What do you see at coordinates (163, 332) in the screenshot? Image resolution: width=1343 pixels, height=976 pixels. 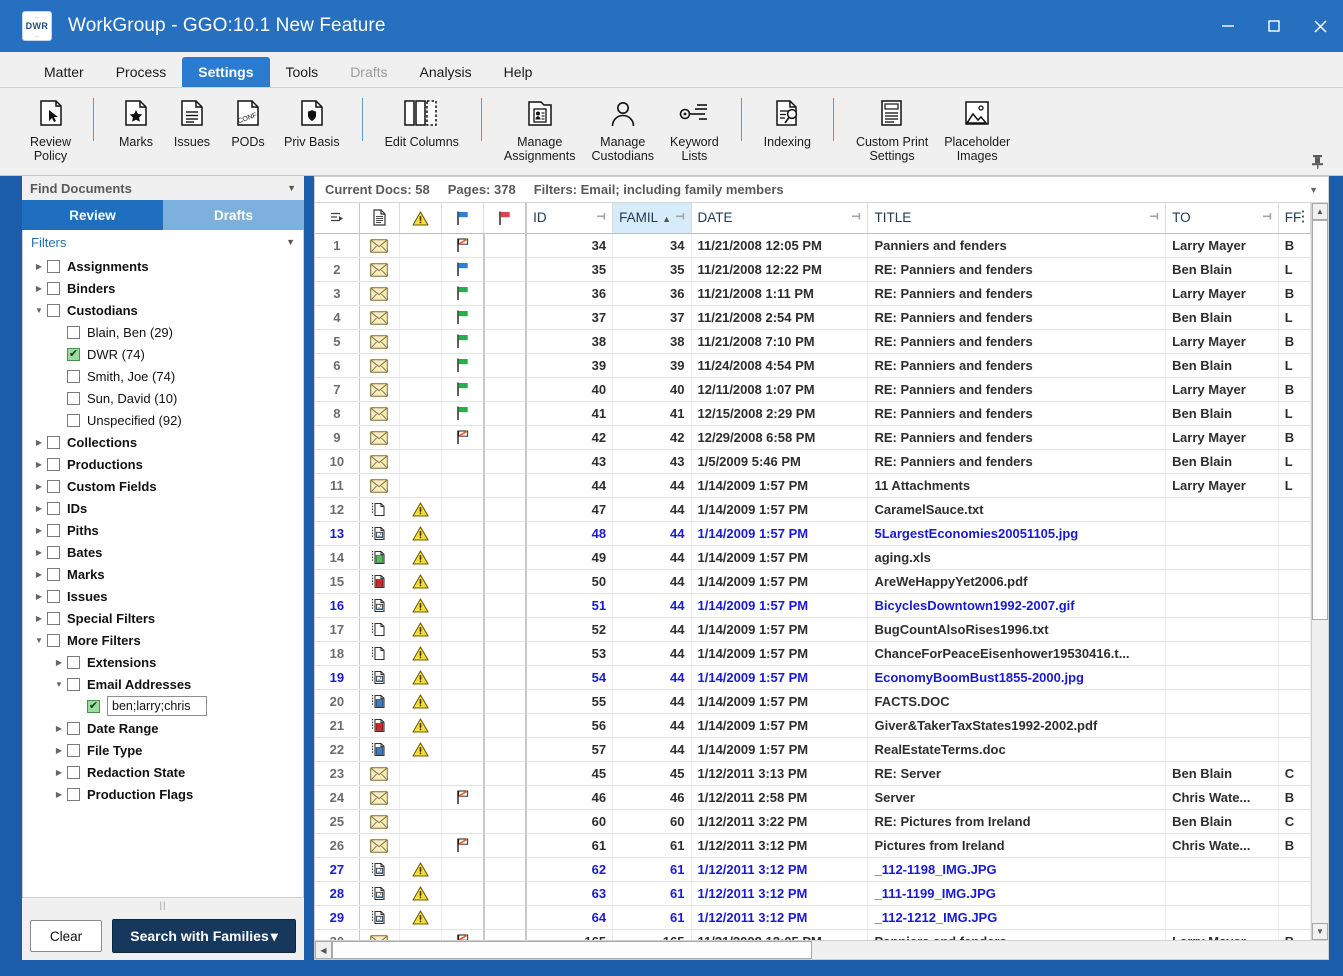 I see `filter-item-blain-ben-29: Blain, Ben (29)` at bounding box center [163, 332].